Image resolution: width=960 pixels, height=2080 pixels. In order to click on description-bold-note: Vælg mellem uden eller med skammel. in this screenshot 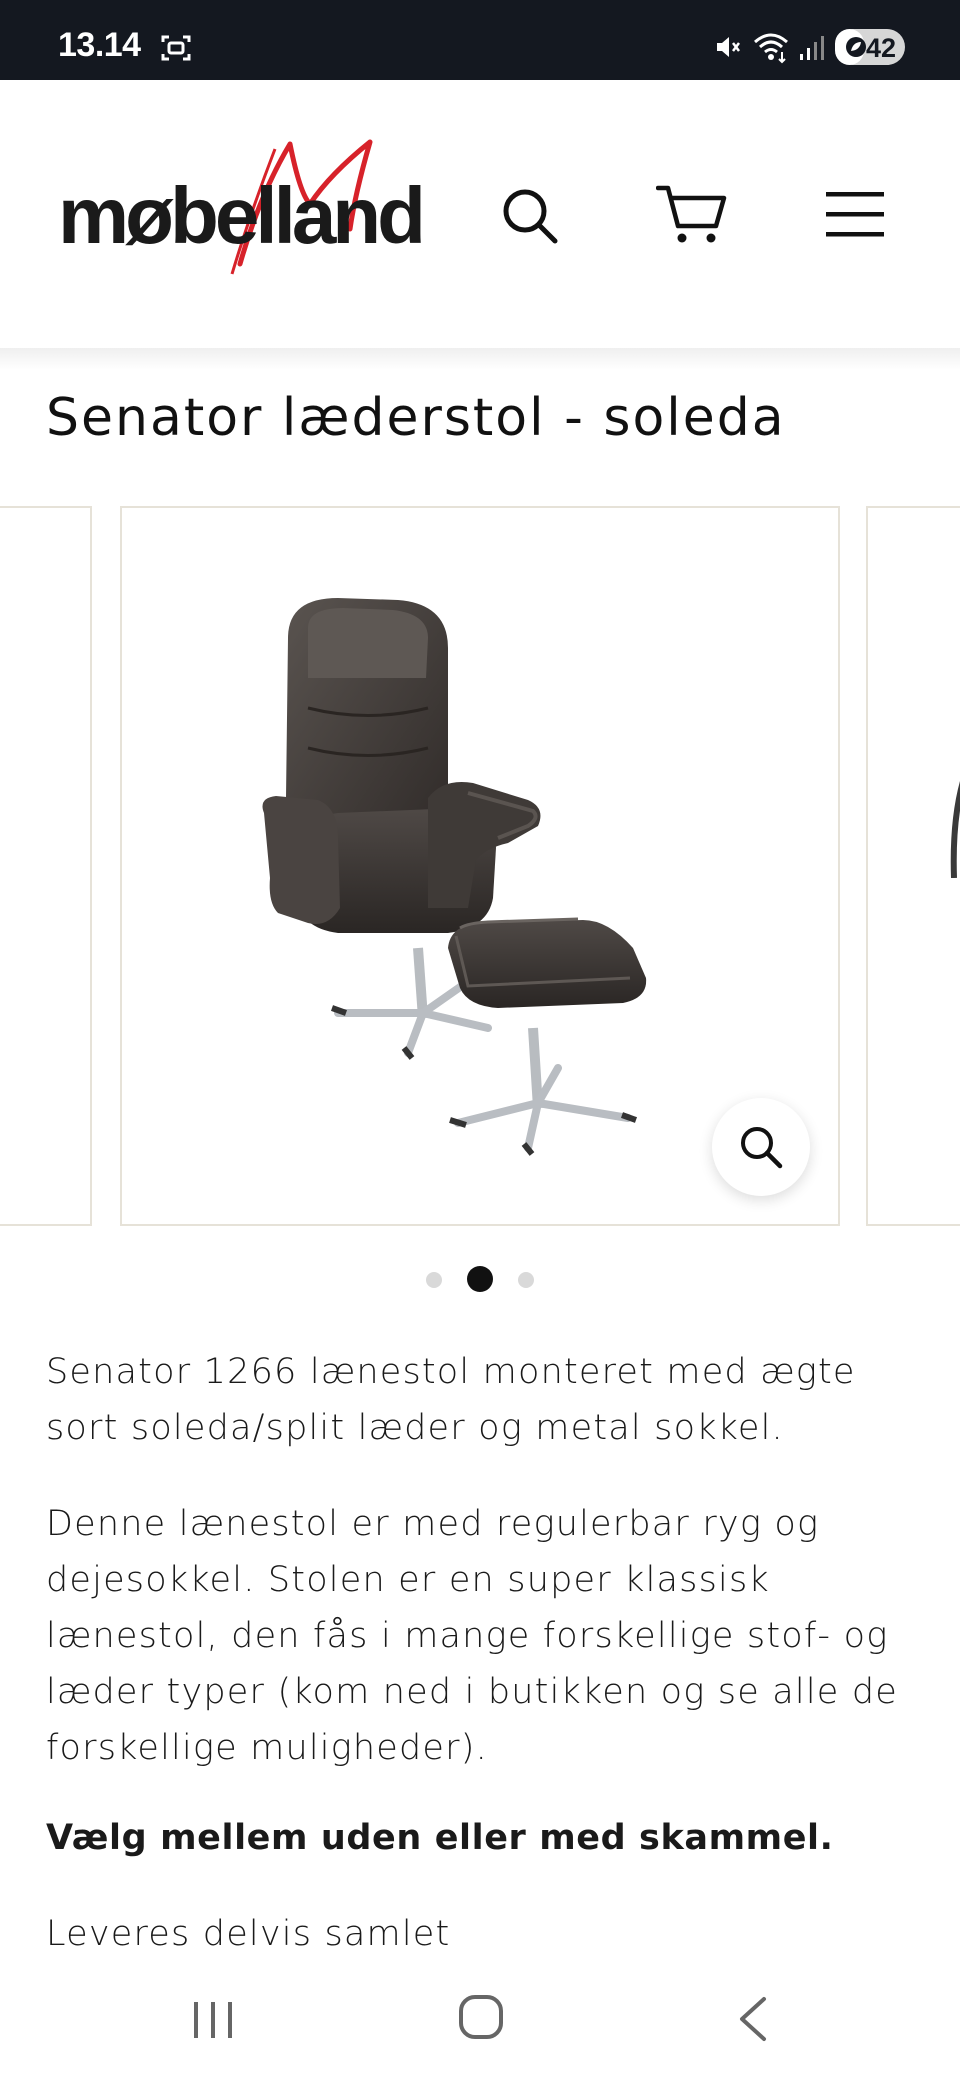, I will do `click(440, 1838)`.